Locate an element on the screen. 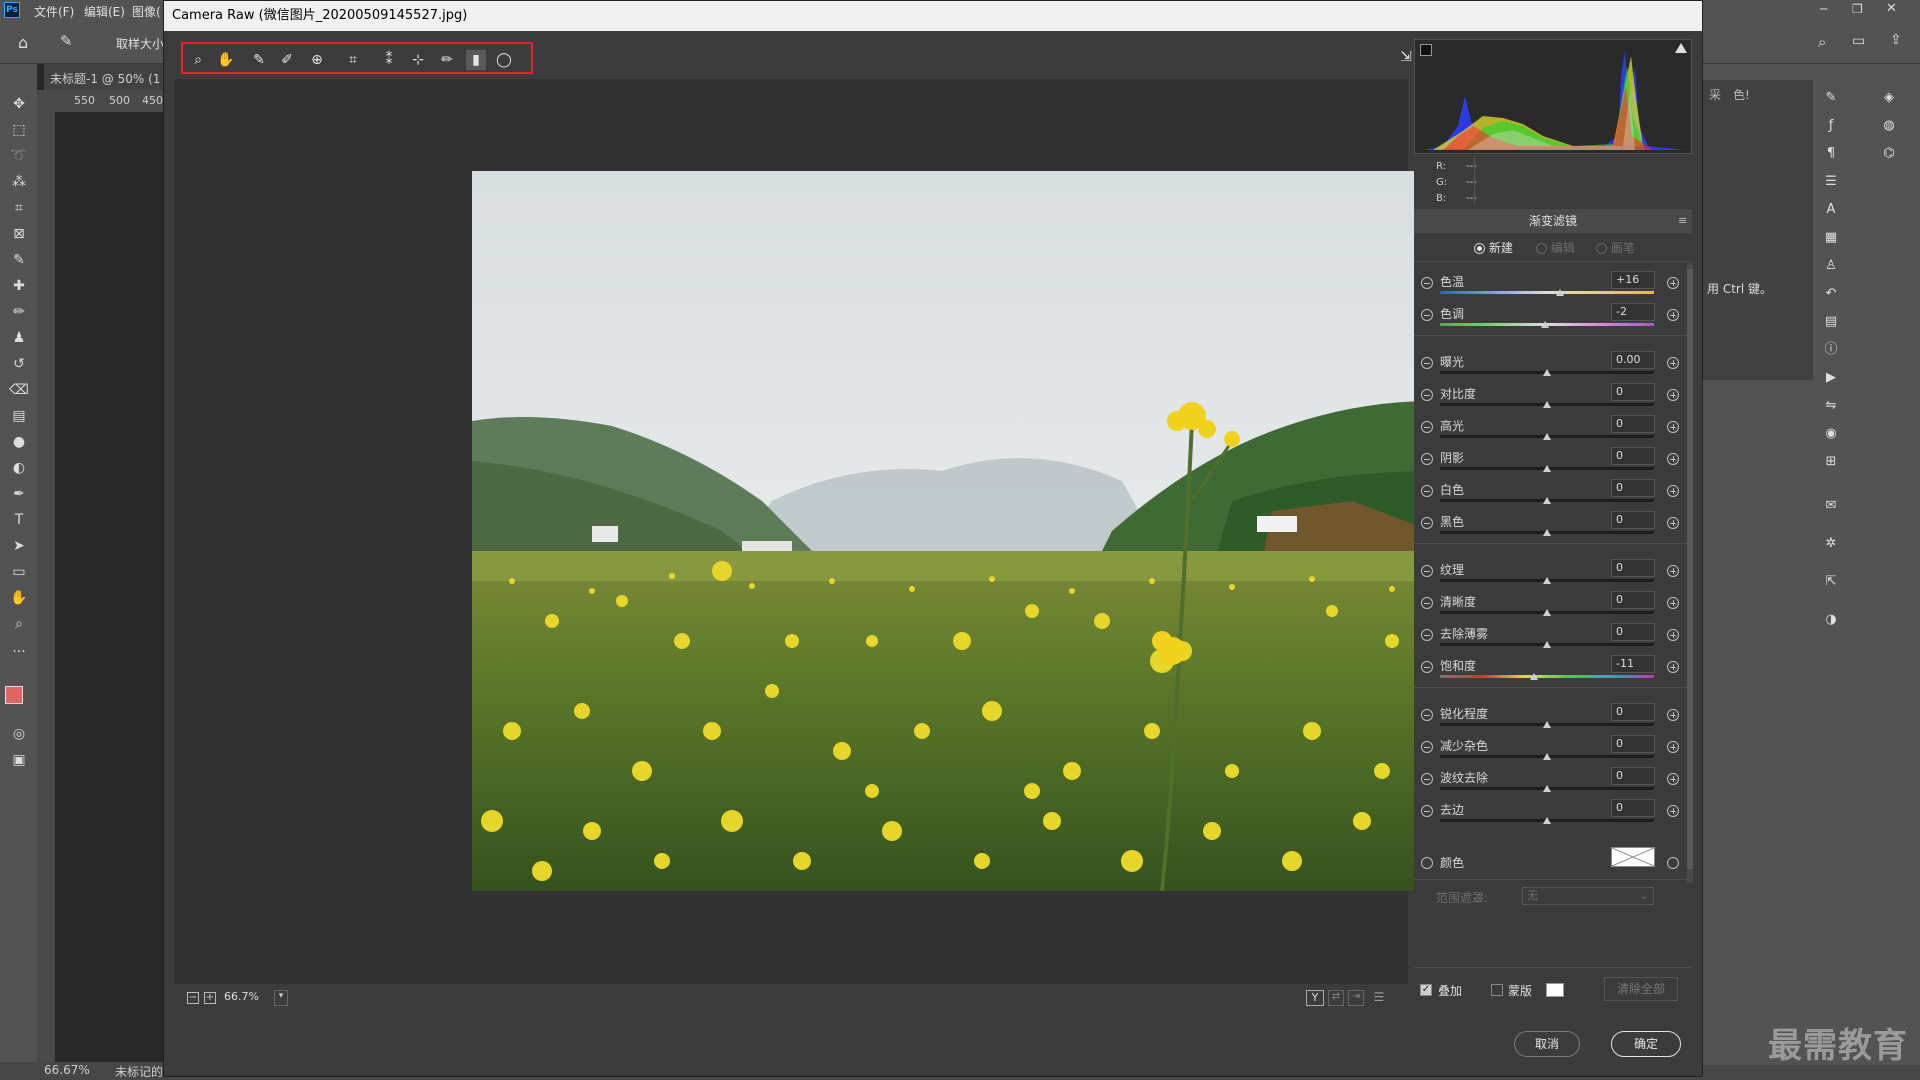 The width and height of the screenshot is (1920, 1080). minimize-icon: ─ is located at coordinates (1823, 9).